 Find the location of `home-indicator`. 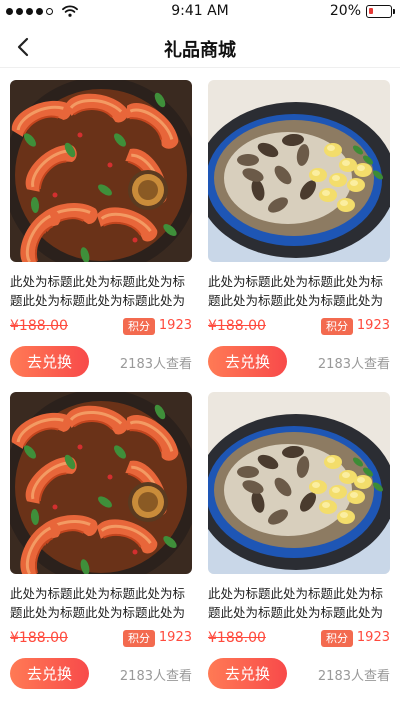

home-indicator is located at coordinates (200, 705).